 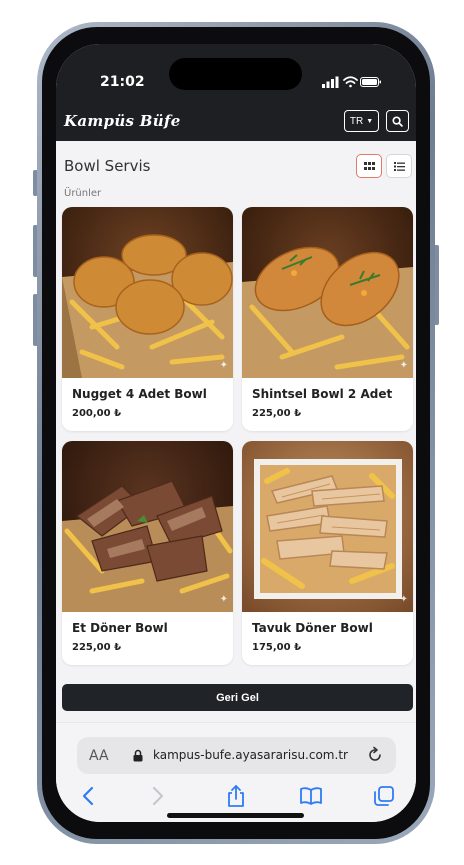 I want to click on battery-icon, so click(x=370, y=82).